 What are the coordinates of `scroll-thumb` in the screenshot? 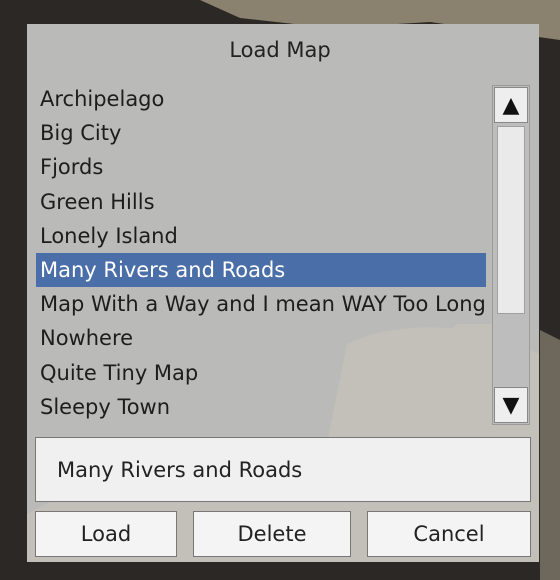 It's located at (511, 220).